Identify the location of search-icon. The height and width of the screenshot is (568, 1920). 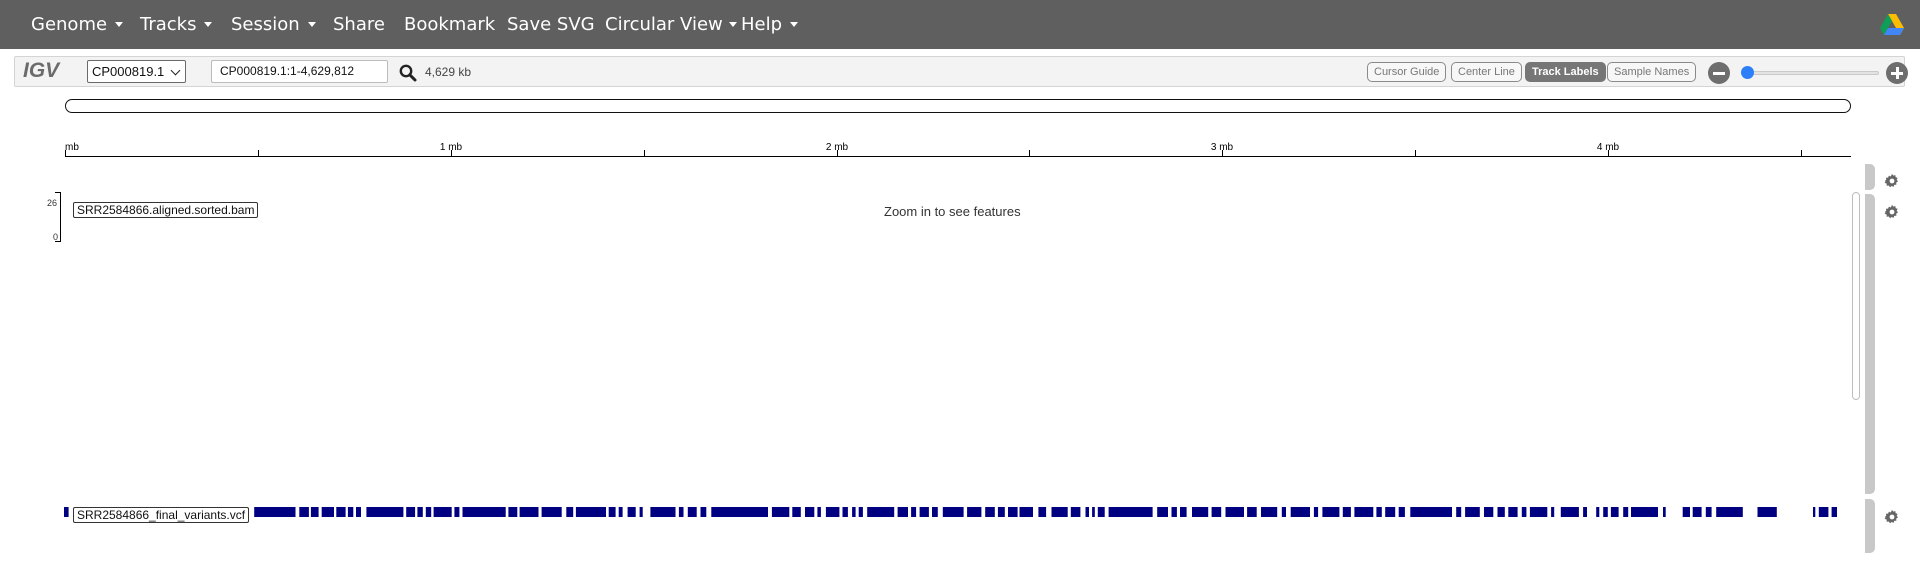
(408, 73).